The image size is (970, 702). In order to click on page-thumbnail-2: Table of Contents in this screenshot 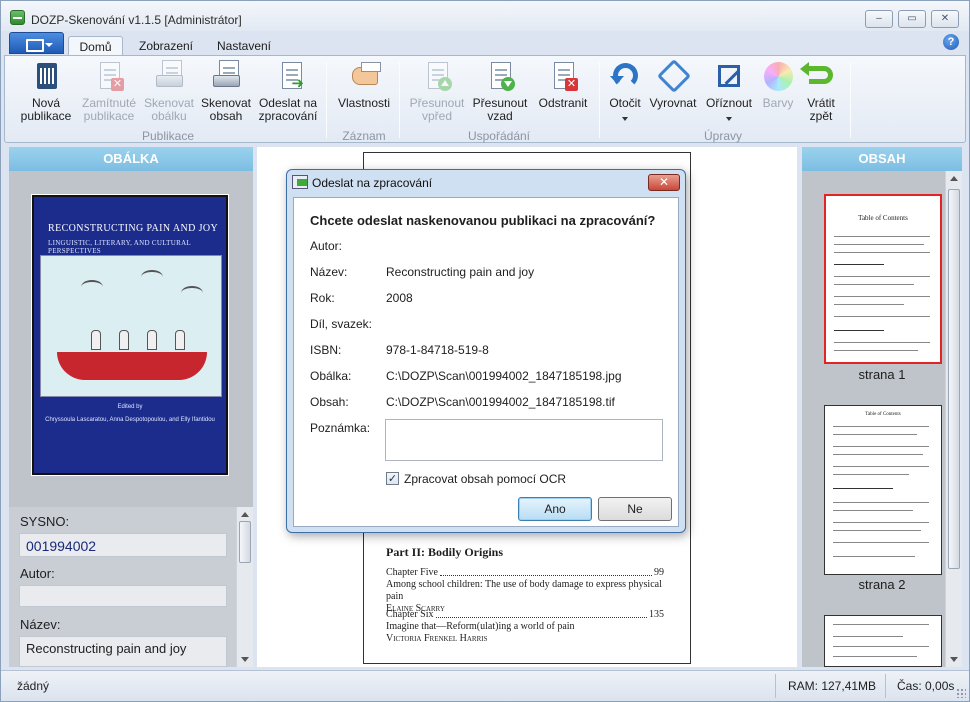, I will do `click(883, 490)`.